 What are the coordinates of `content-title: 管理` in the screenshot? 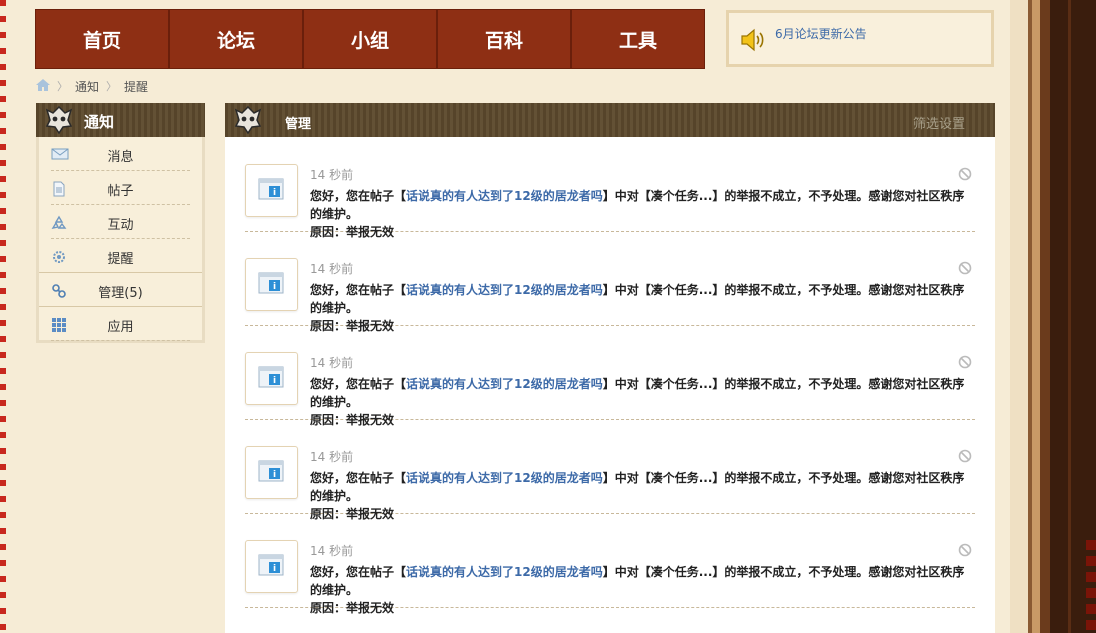 It's located at (298, 124).